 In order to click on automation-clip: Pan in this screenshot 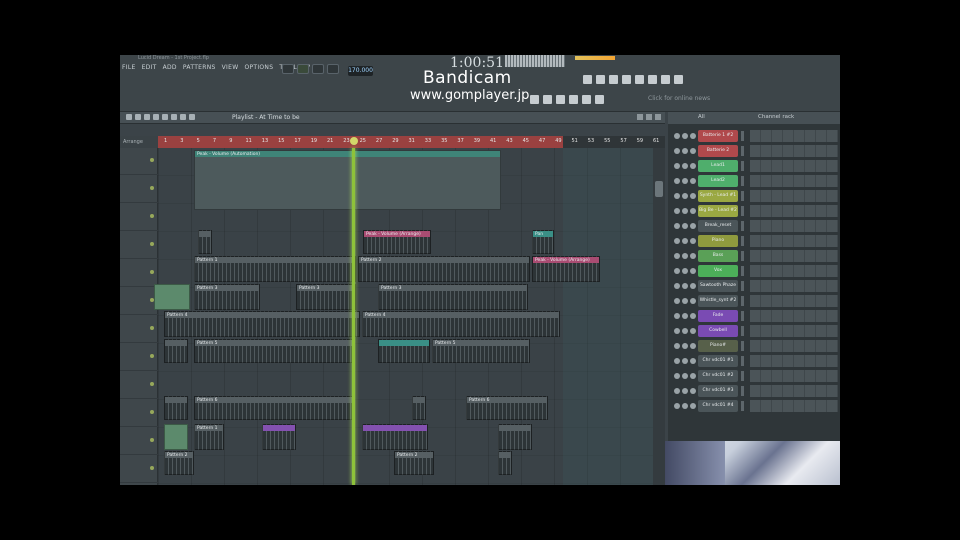, I will do `click(543, 242)`.